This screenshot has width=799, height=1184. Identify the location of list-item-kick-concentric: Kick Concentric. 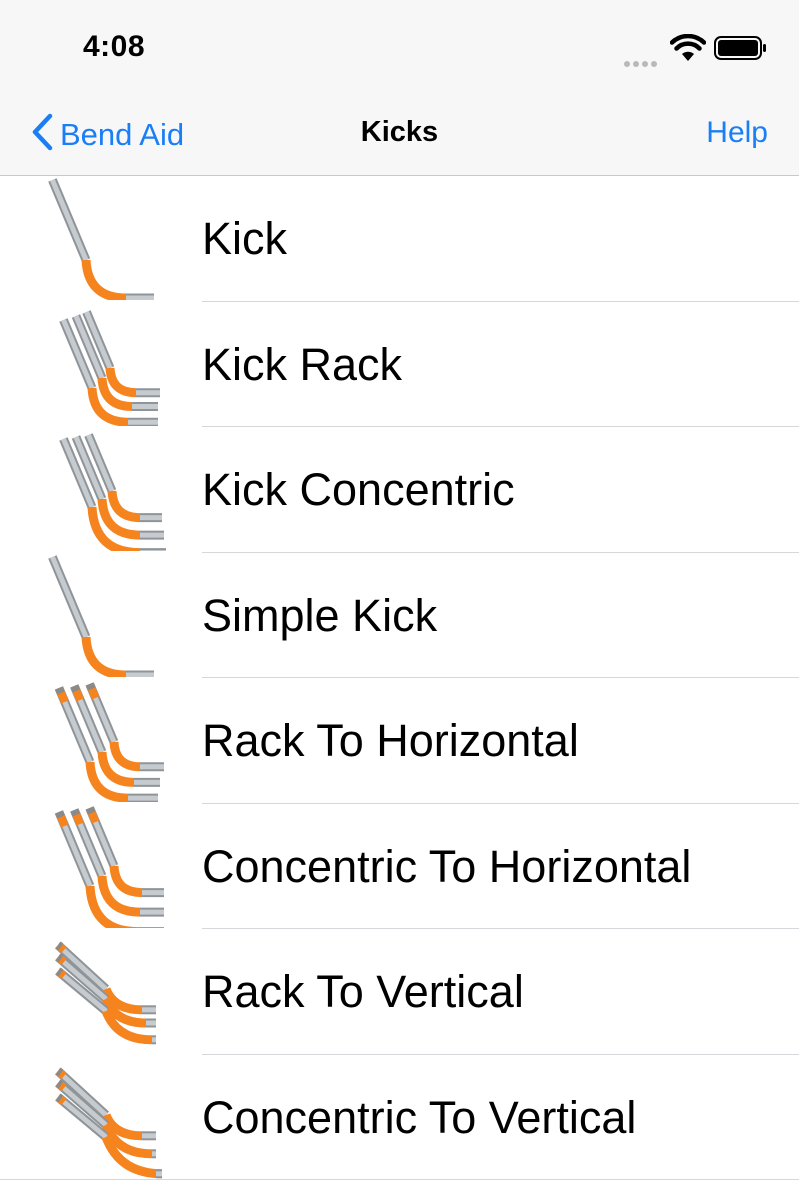
(399, 492).